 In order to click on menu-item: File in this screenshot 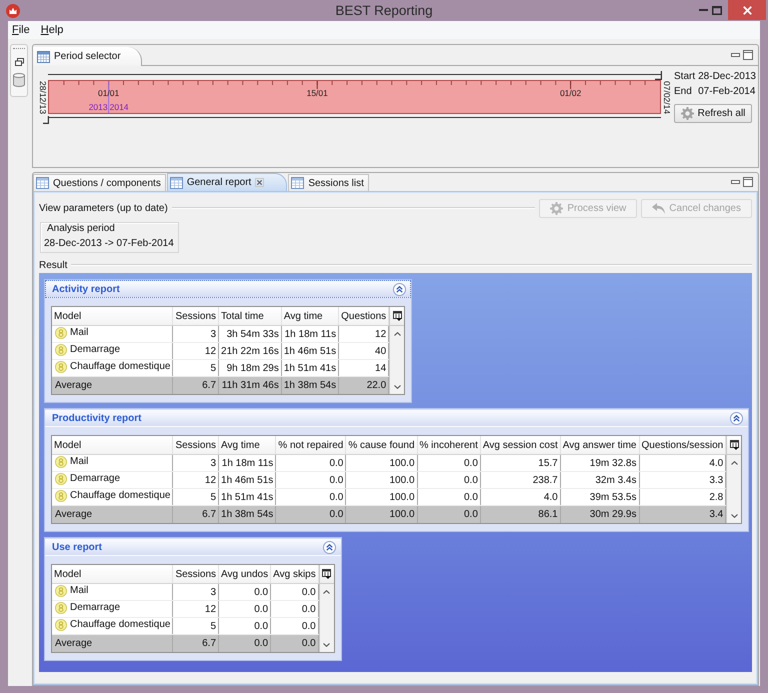, I will do `click(21, 30)`.